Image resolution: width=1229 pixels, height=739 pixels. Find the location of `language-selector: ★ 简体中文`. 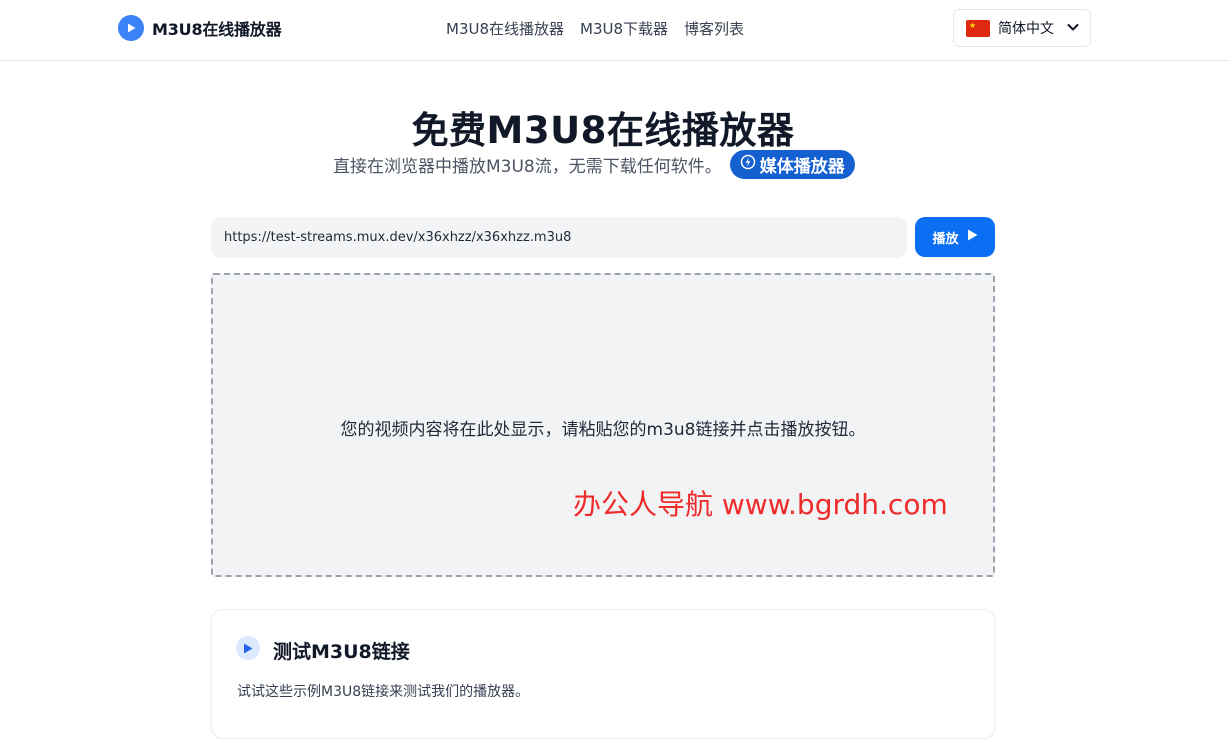

language-selector: ★ 简体中文 is located at coordinates (1022, 28).